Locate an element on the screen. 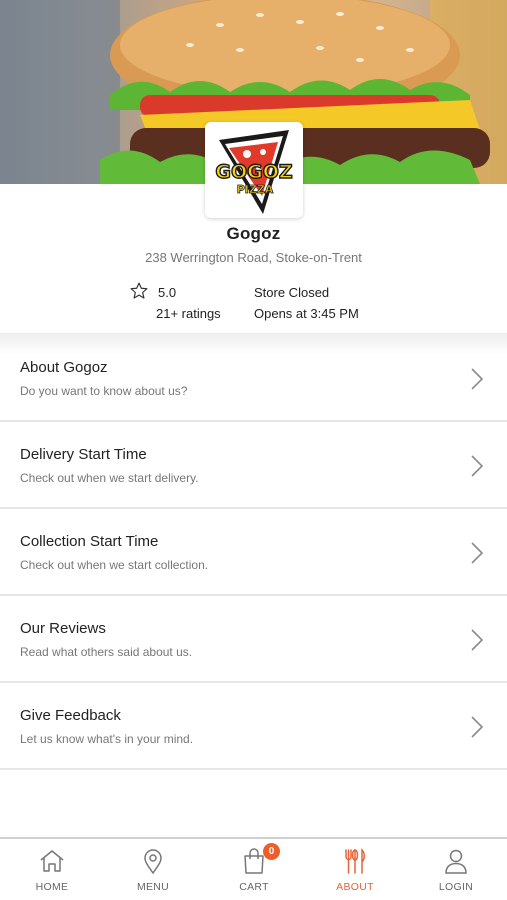 This screenshot has width=507, height=900. cutlery-icon is located at coordinates (355, 861).